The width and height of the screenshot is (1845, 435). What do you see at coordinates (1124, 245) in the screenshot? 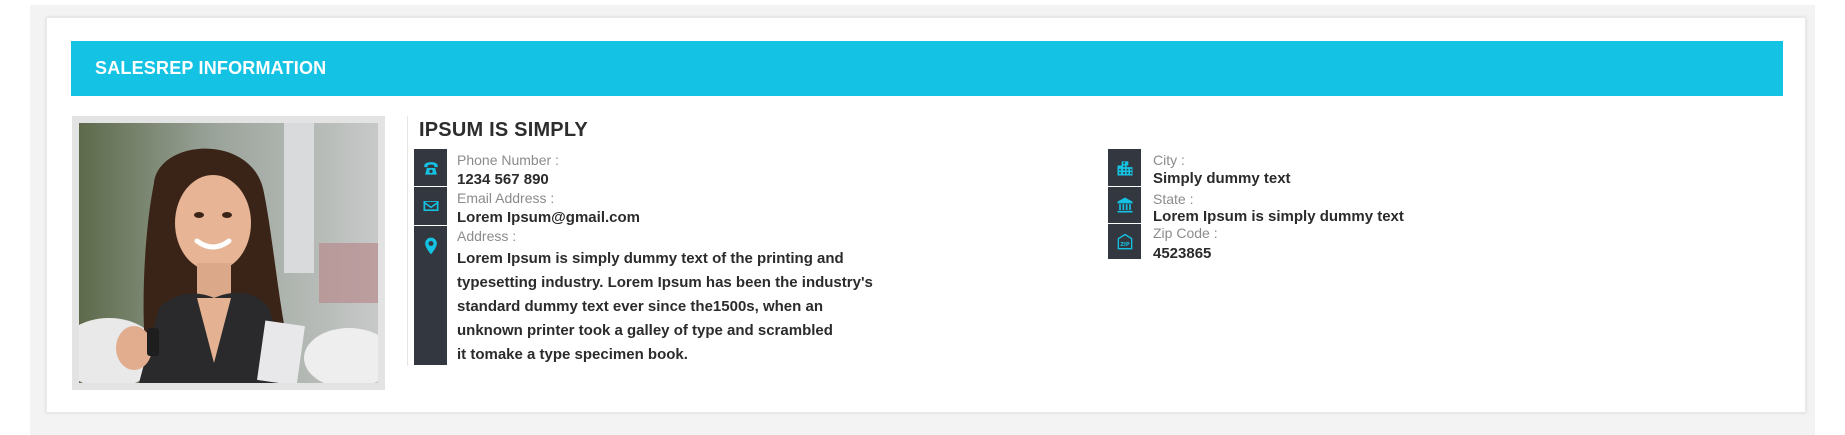
I see `zip-icon-text: ZIP` at bounding box center [1124, 245].